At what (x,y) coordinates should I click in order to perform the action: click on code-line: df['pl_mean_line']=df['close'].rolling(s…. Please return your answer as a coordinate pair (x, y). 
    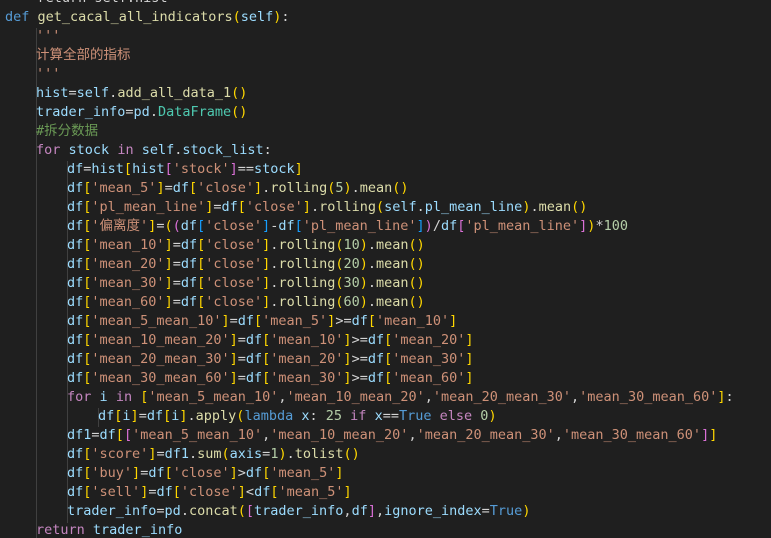
    Looking at the image, I should click on (327, 207).